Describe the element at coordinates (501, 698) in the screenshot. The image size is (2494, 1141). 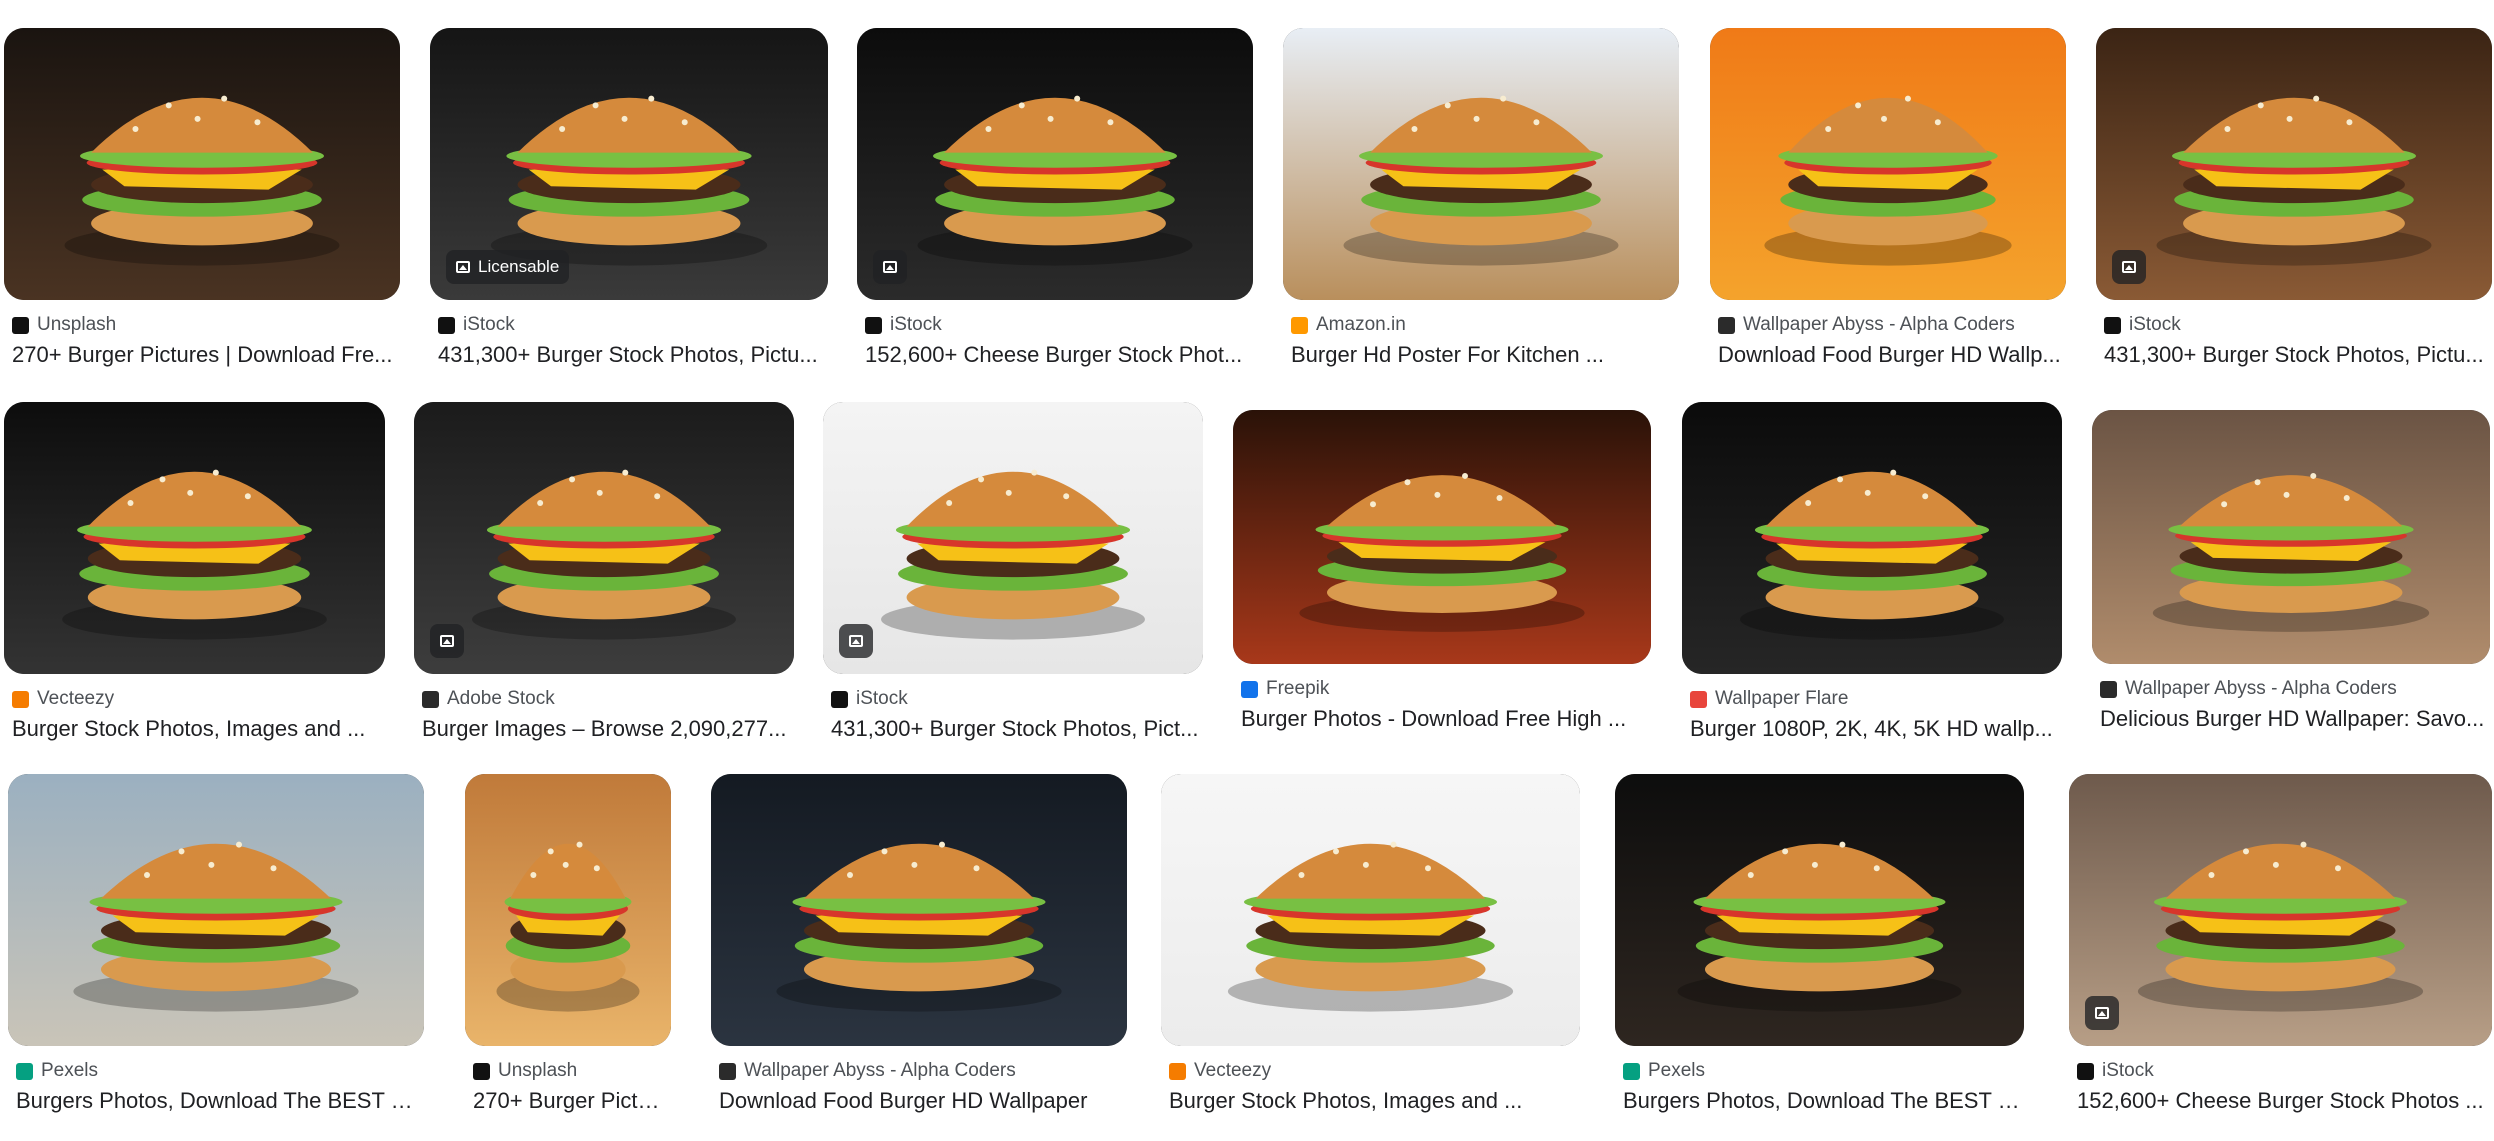
I see `source-name: Adobe Stock` at that location.